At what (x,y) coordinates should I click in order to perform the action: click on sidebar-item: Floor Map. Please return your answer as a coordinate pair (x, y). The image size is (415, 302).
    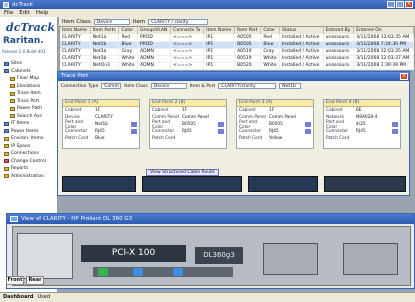
    Looking at the image, I should click on (24, 78).